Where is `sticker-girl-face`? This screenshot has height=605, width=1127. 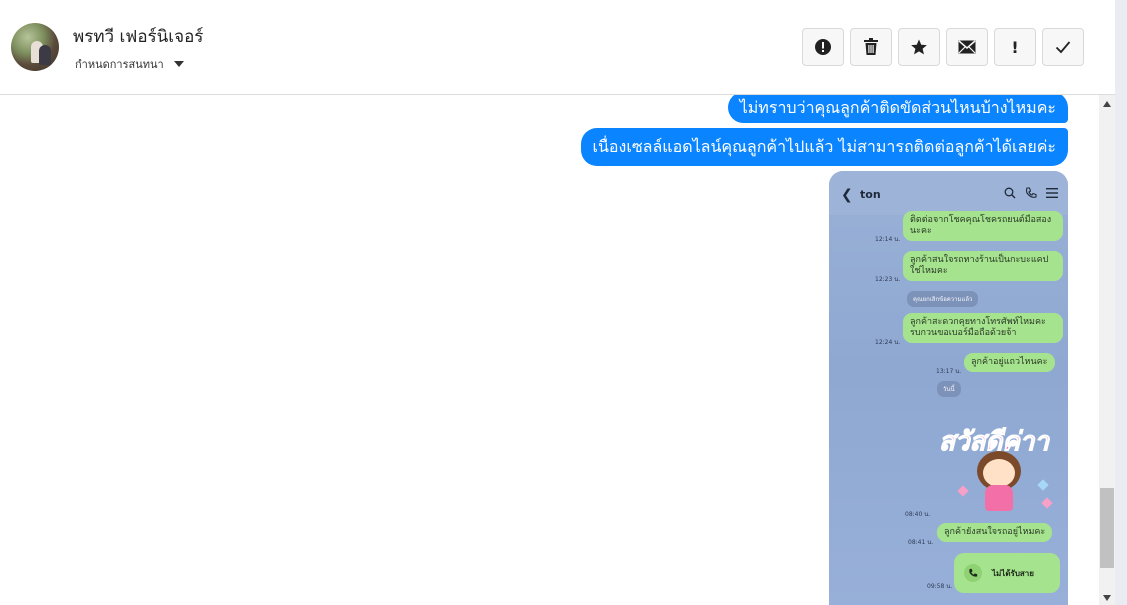 sticker-girl-face is located at coordinates (999, 473).